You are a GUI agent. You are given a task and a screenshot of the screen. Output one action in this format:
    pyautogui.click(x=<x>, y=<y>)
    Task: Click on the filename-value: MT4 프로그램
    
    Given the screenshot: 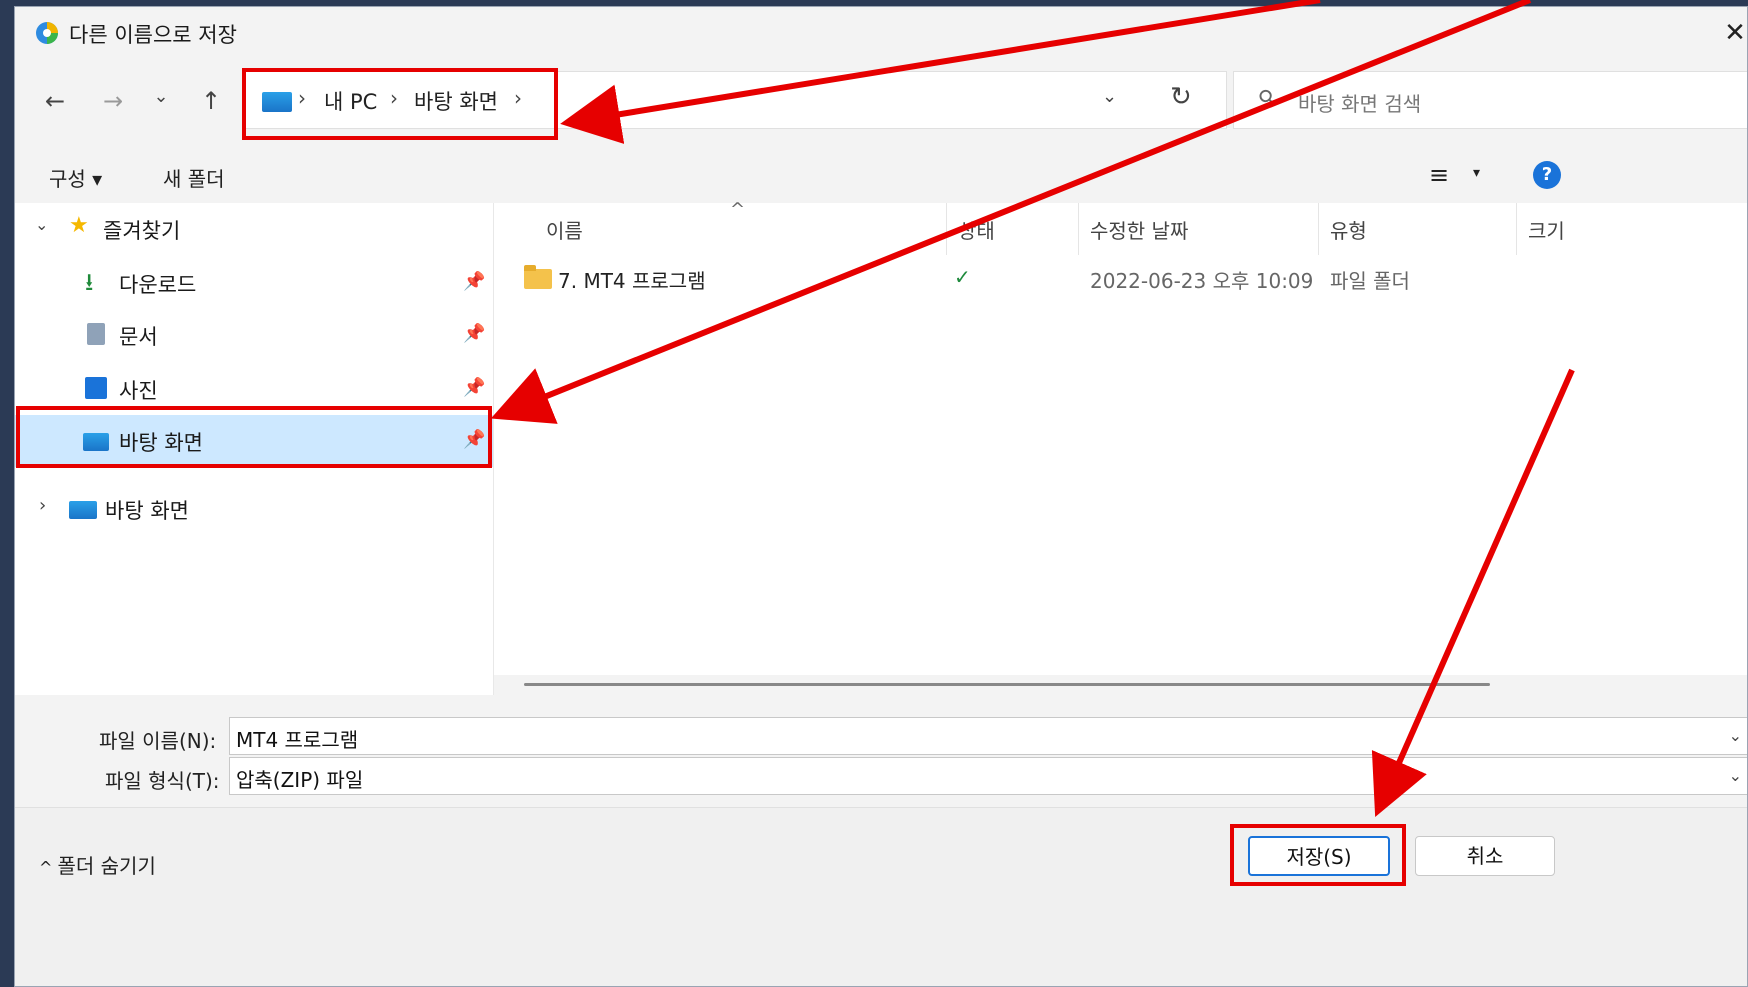 What is the action you would take?
    pyautogui.click(x=297, y=738)
    